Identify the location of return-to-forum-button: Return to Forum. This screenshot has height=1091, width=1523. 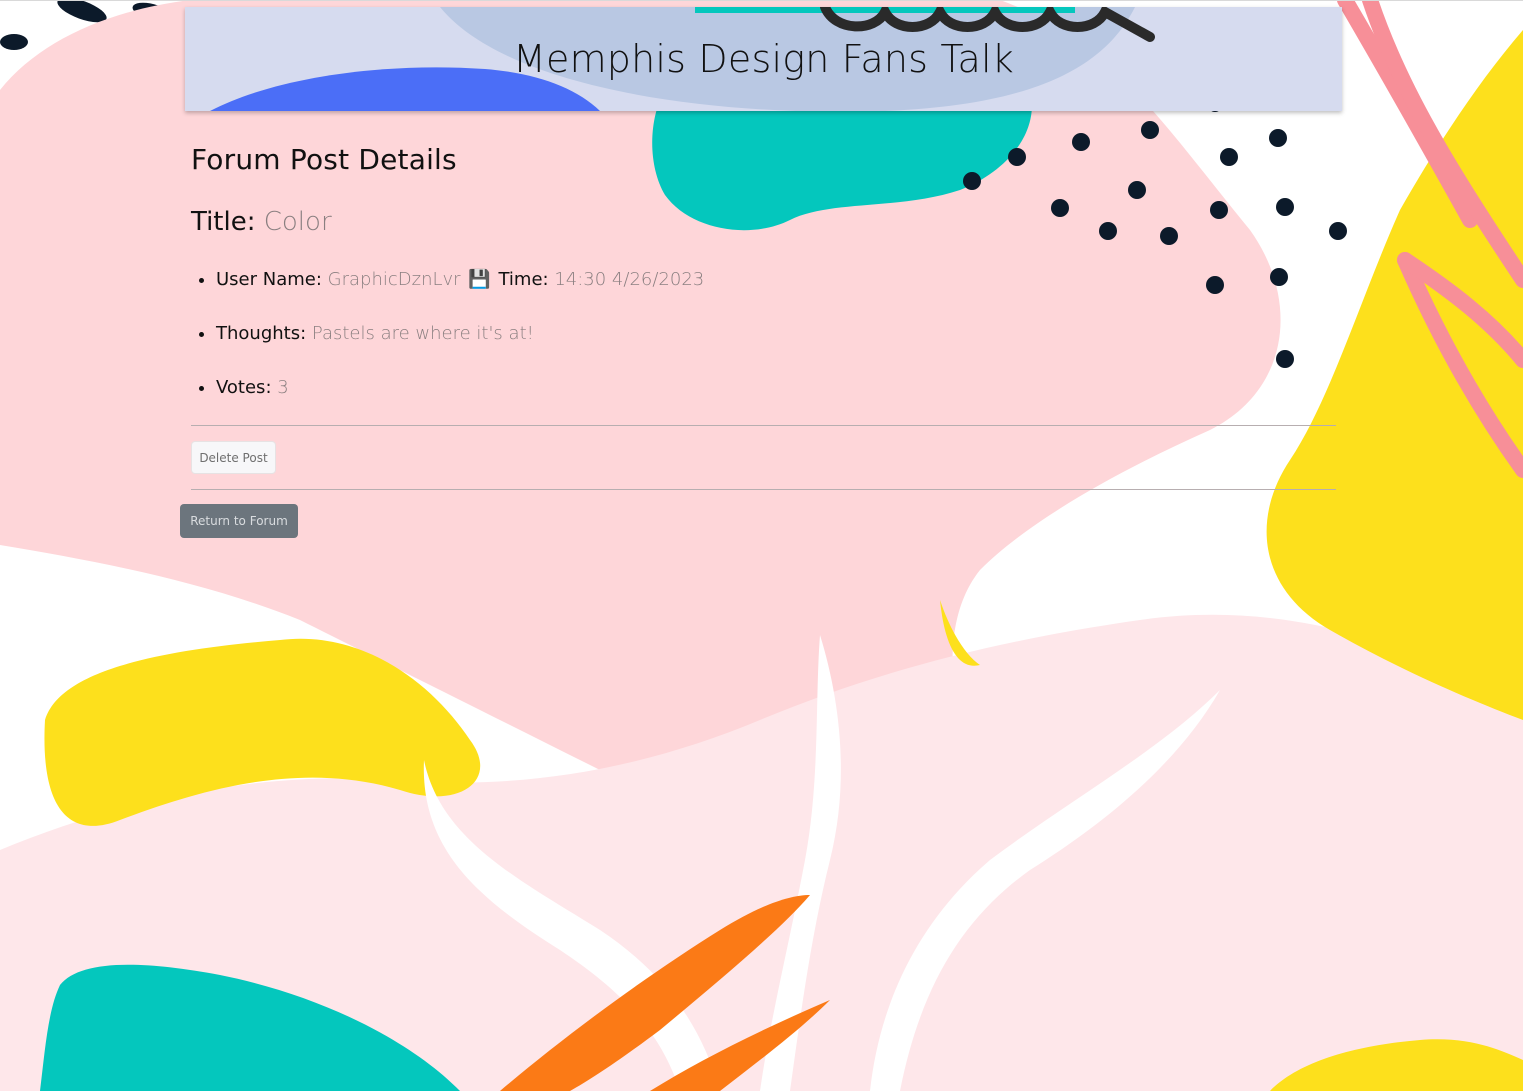
(239, 521).